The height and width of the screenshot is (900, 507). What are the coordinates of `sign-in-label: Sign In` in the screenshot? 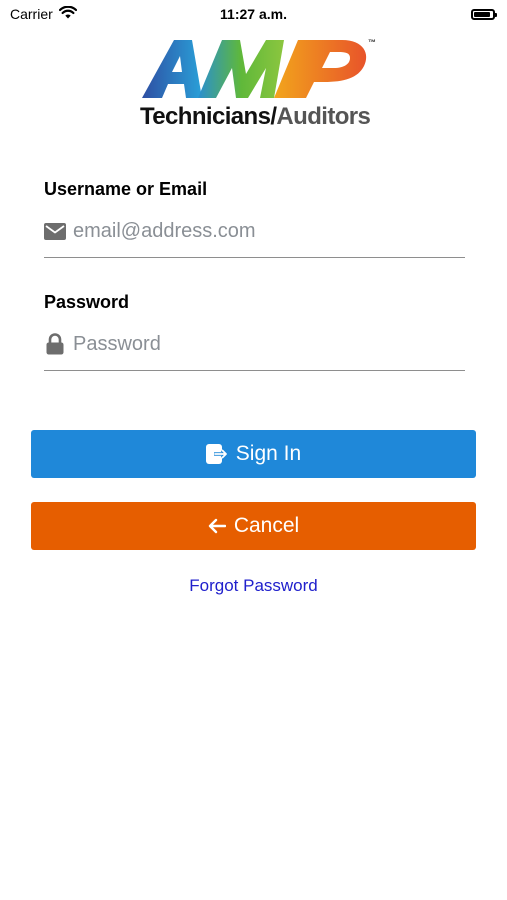 It's located at (268, 453).